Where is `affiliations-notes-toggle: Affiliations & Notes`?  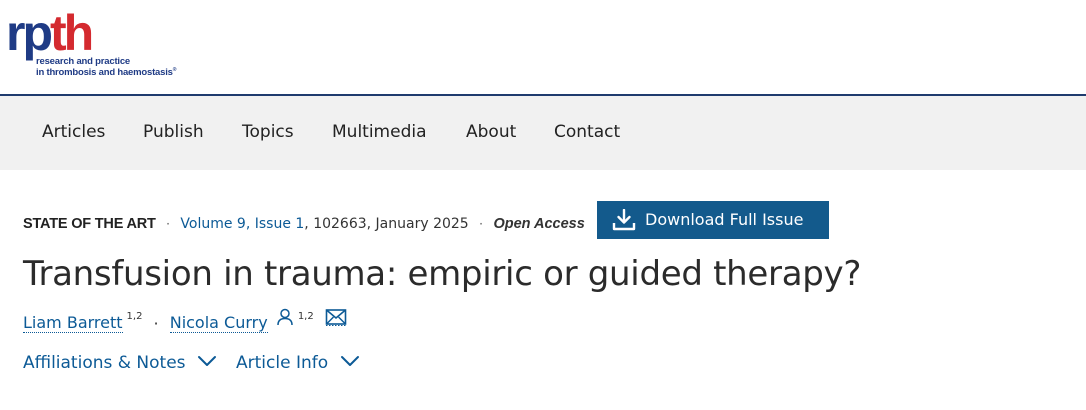 affiliations-notes-toggle: Affiliations & Notes is located at coordinates (120, 363).